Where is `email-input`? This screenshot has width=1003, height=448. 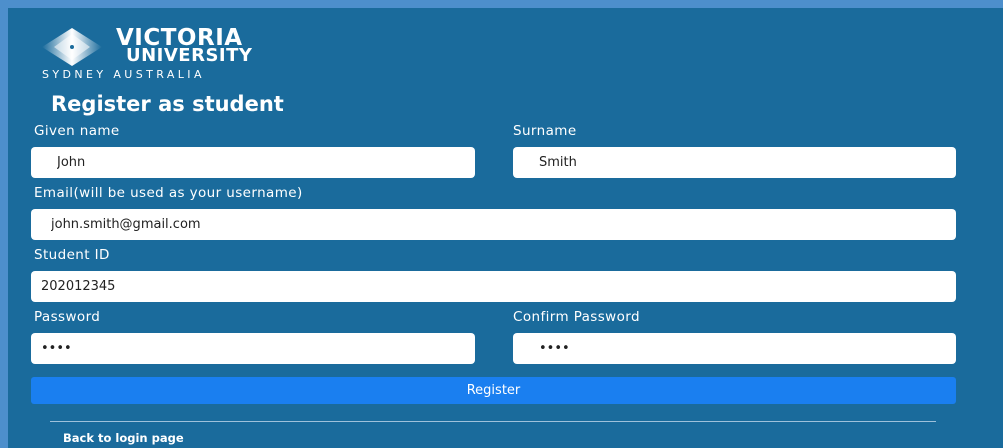
email-input is located at coordinates (493, 224).